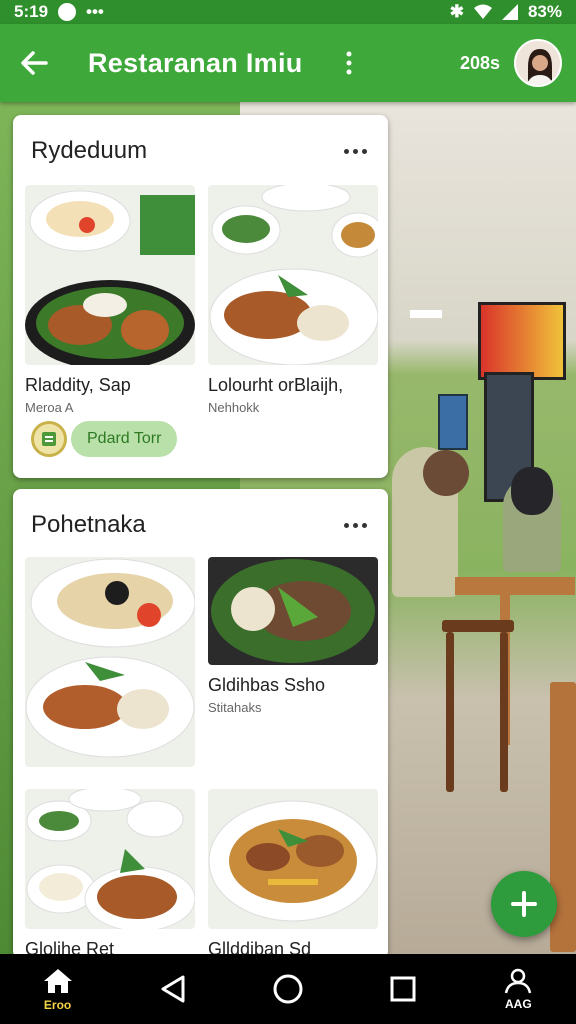  I want to click on dish-tile: Rladdity, Sap Meroa A, so click(110, 300).